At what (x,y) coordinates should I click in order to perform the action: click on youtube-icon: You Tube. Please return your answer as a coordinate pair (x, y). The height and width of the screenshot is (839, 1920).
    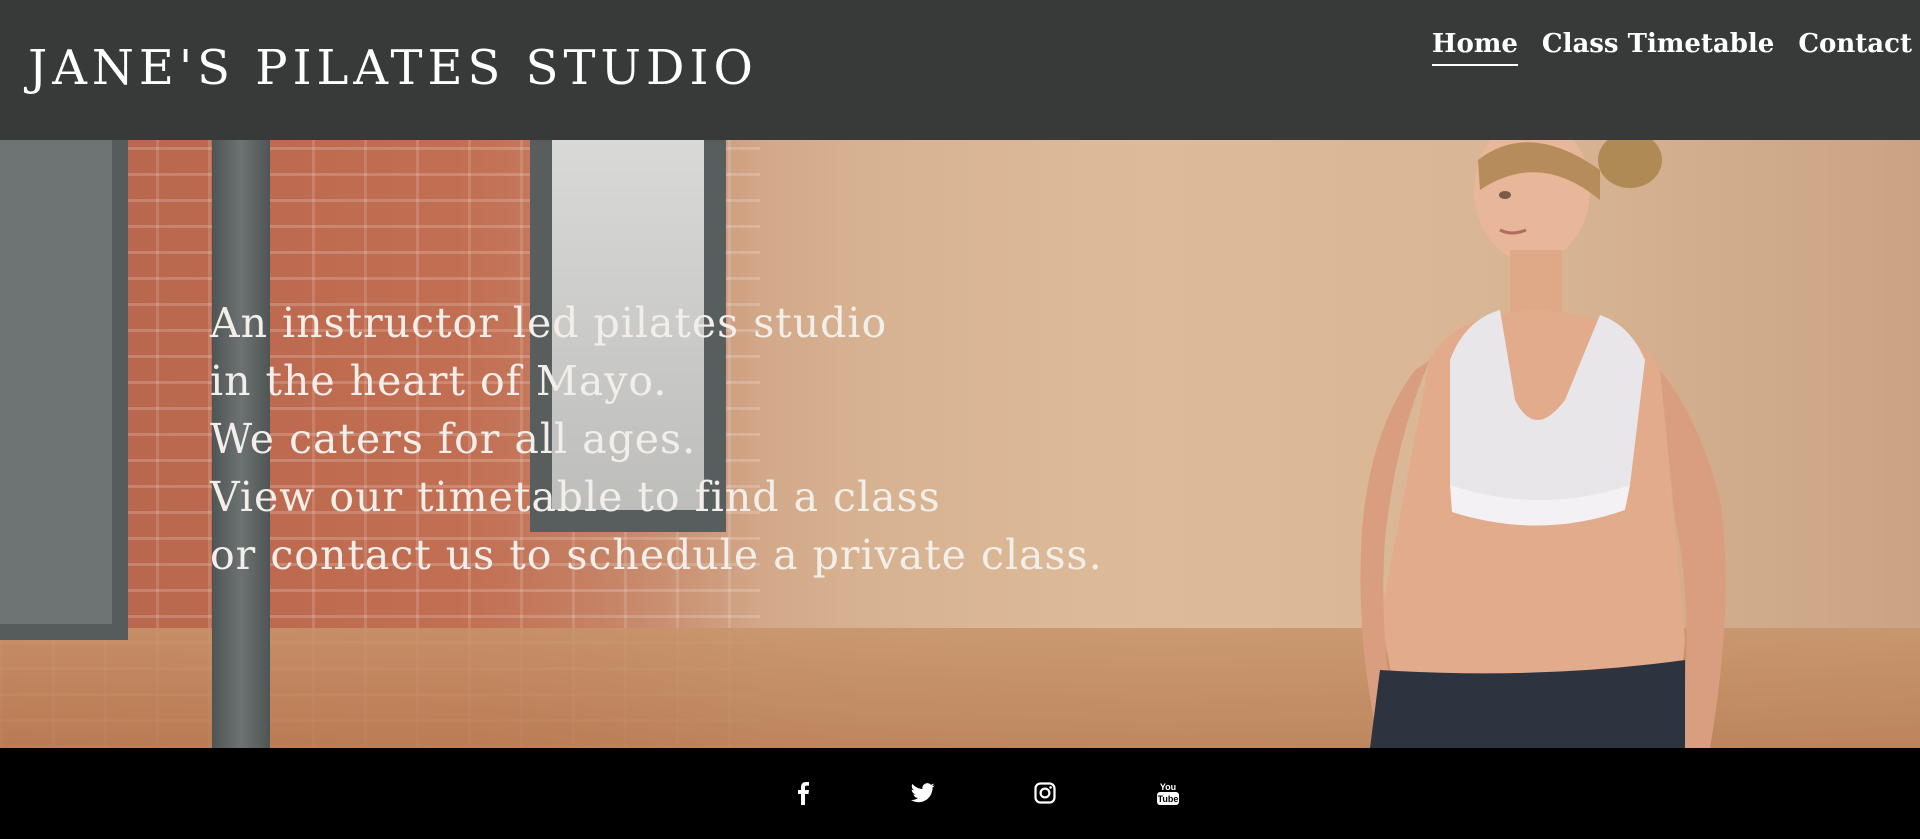
    Looking at the image, I should click on (1168, 793).